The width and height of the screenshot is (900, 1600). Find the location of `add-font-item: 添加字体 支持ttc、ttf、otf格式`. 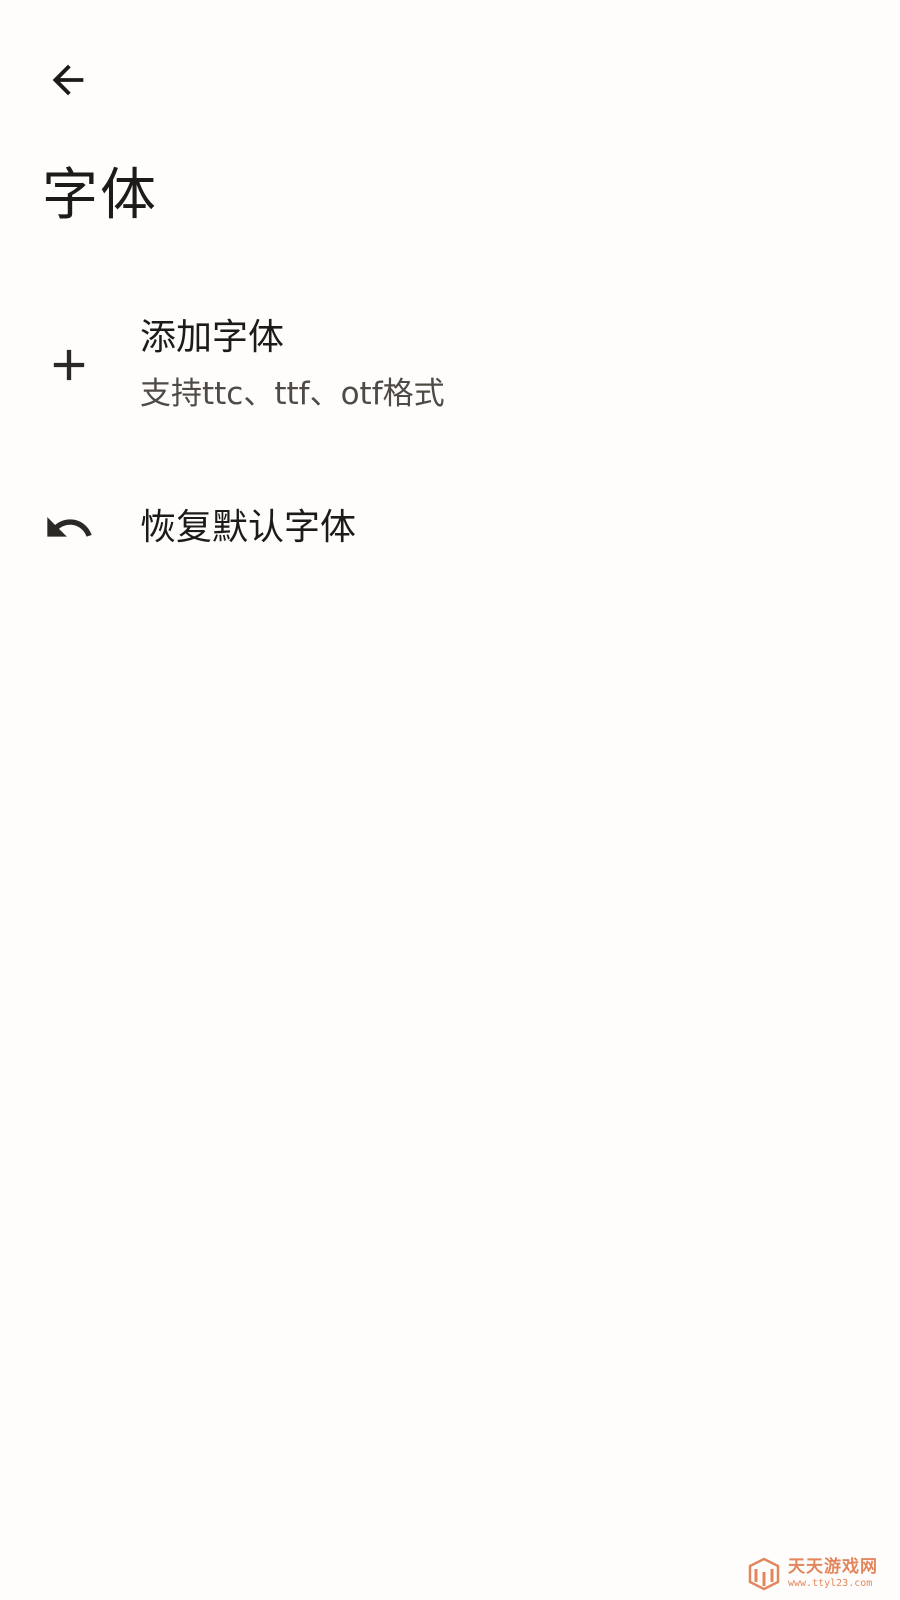

add-font-item: 添加字体 支持ttc、ttf、otf格式 is located at coordinates (450, 365).